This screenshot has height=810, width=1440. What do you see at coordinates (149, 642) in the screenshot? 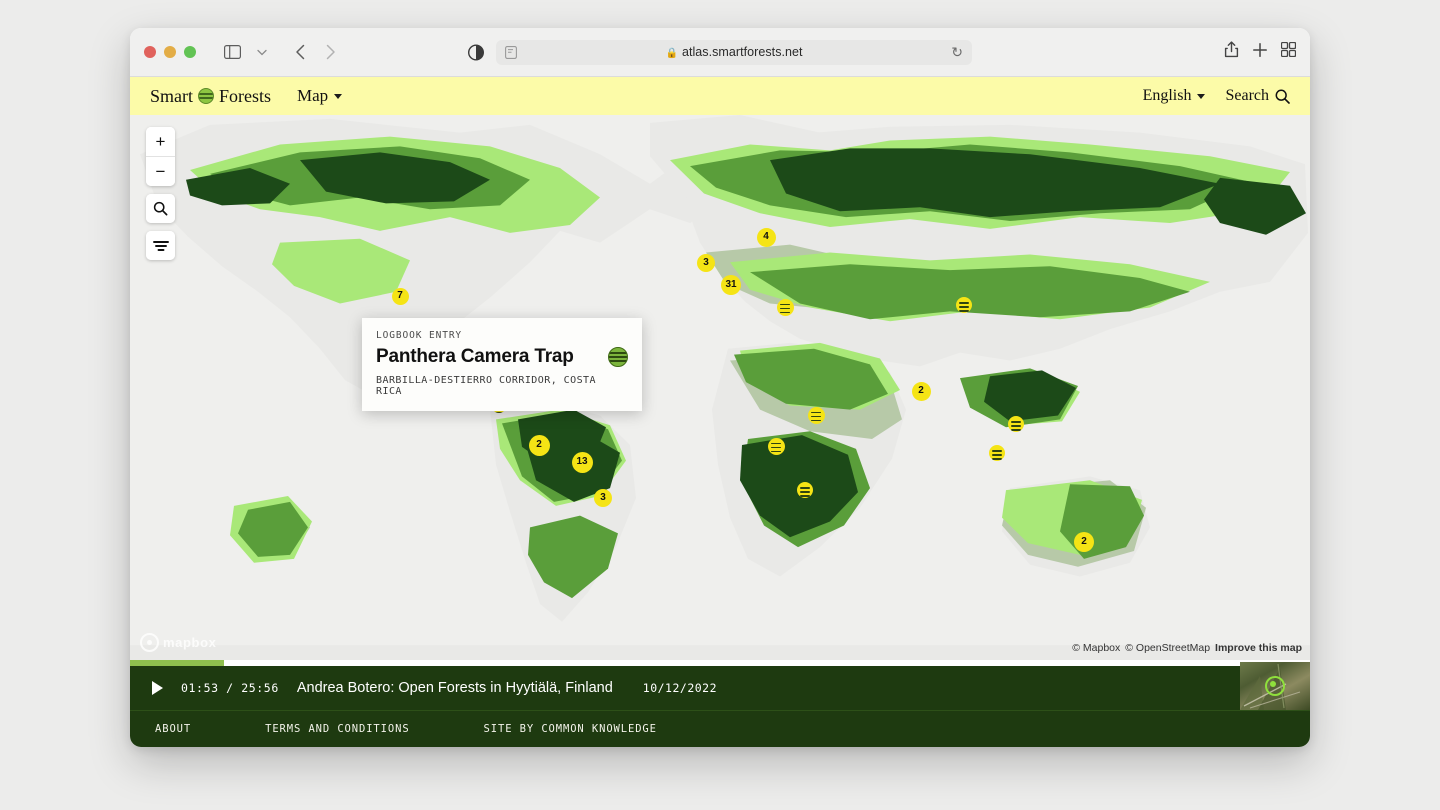
I see `mapbox-circle-icon` at bounding box center [149, 642].